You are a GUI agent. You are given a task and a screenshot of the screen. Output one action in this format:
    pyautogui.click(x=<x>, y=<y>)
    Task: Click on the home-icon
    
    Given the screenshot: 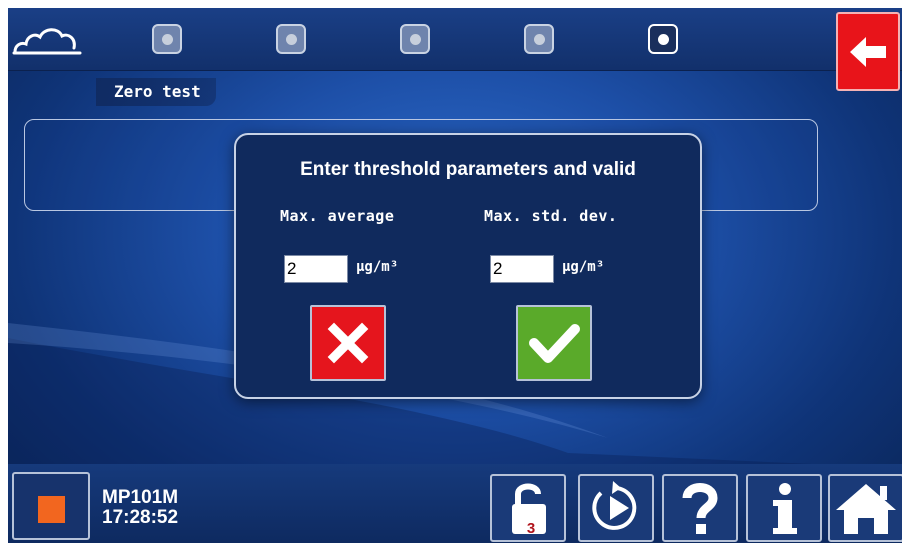 What is the action you would take?
    pyautogui.click(x=866, y=509)
    